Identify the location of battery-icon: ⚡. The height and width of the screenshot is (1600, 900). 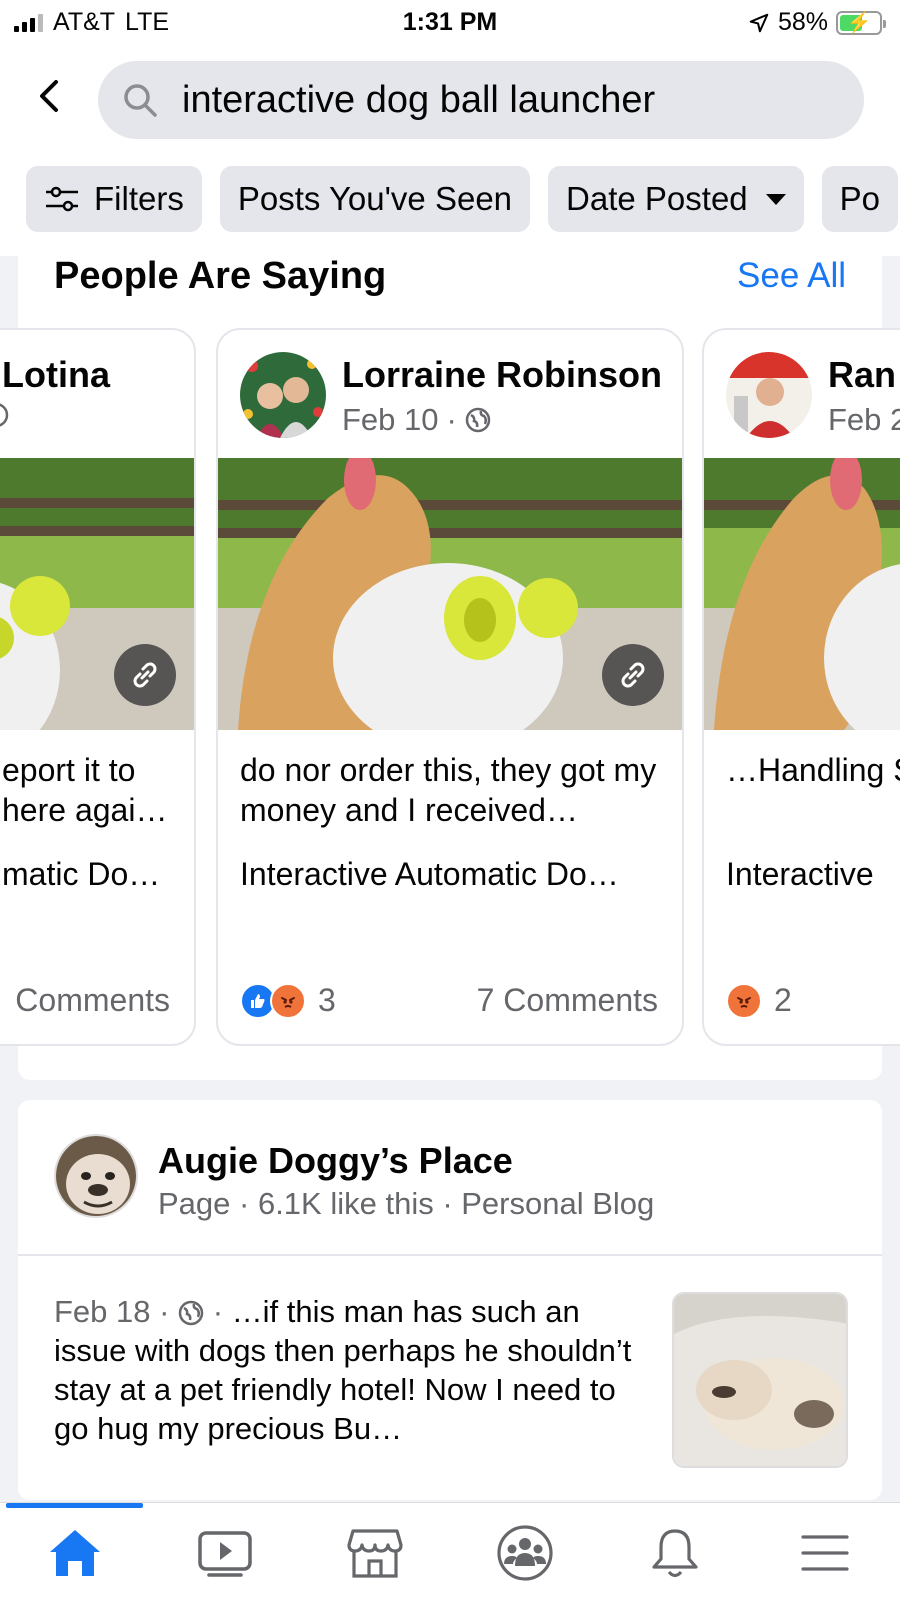
(861, 22).